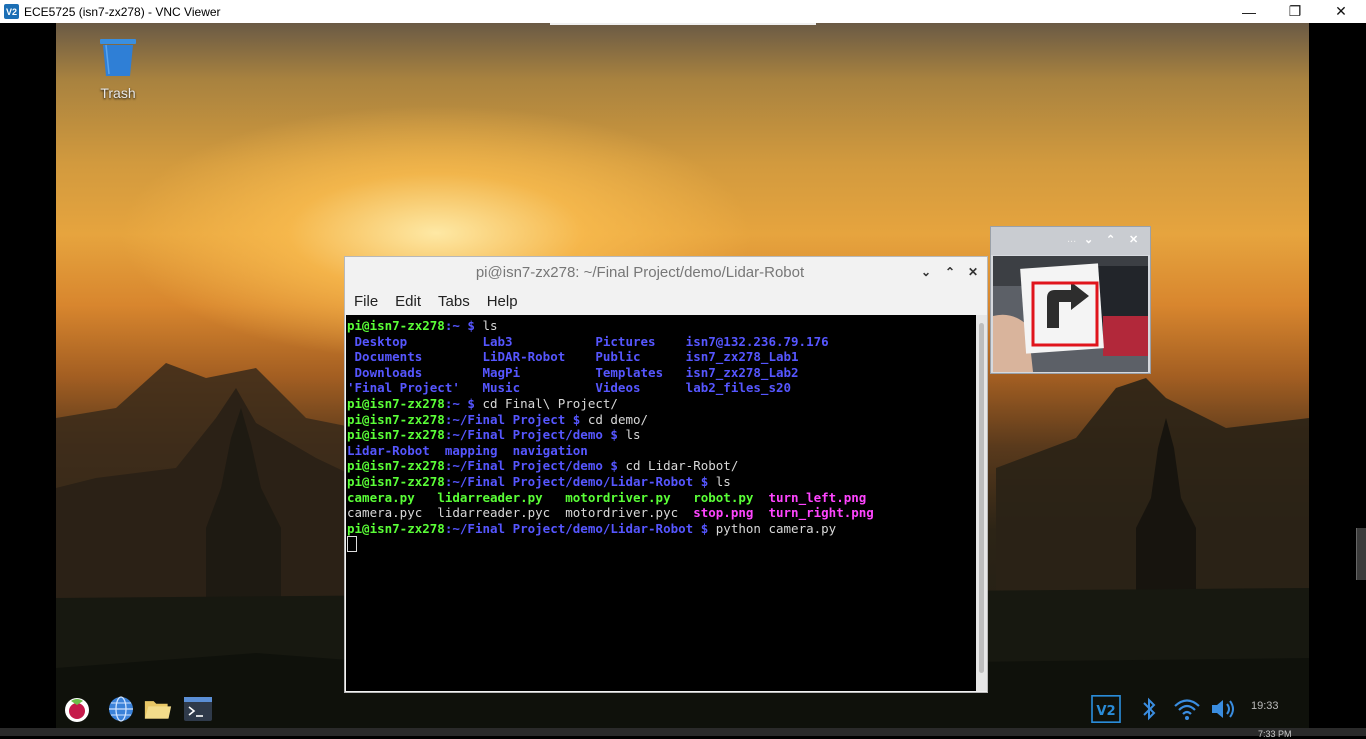 Image resolution: width=1366 pixels, height=739 pixels. What do you see at coordinates (683, 732) in the screenshot?
I see `host-taskbar` at bounding box center [683, 732].